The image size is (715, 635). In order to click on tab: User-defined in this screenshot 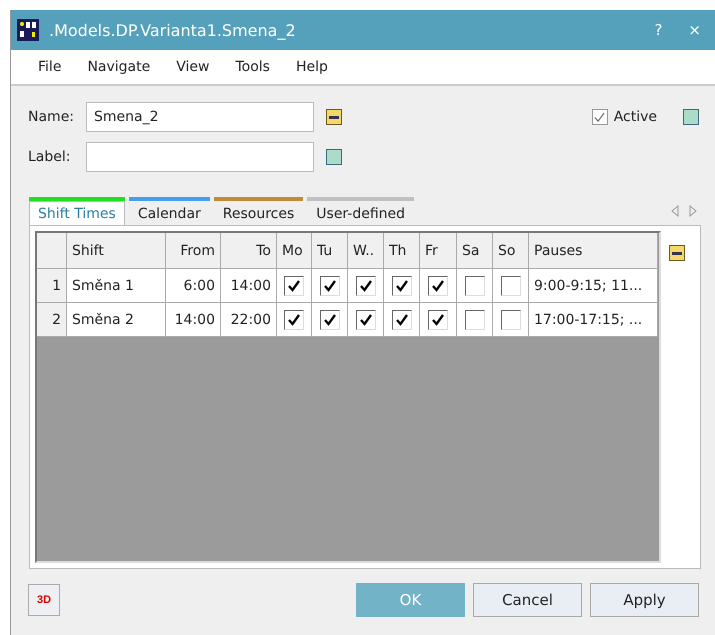, I will do `click(360, 213)`.